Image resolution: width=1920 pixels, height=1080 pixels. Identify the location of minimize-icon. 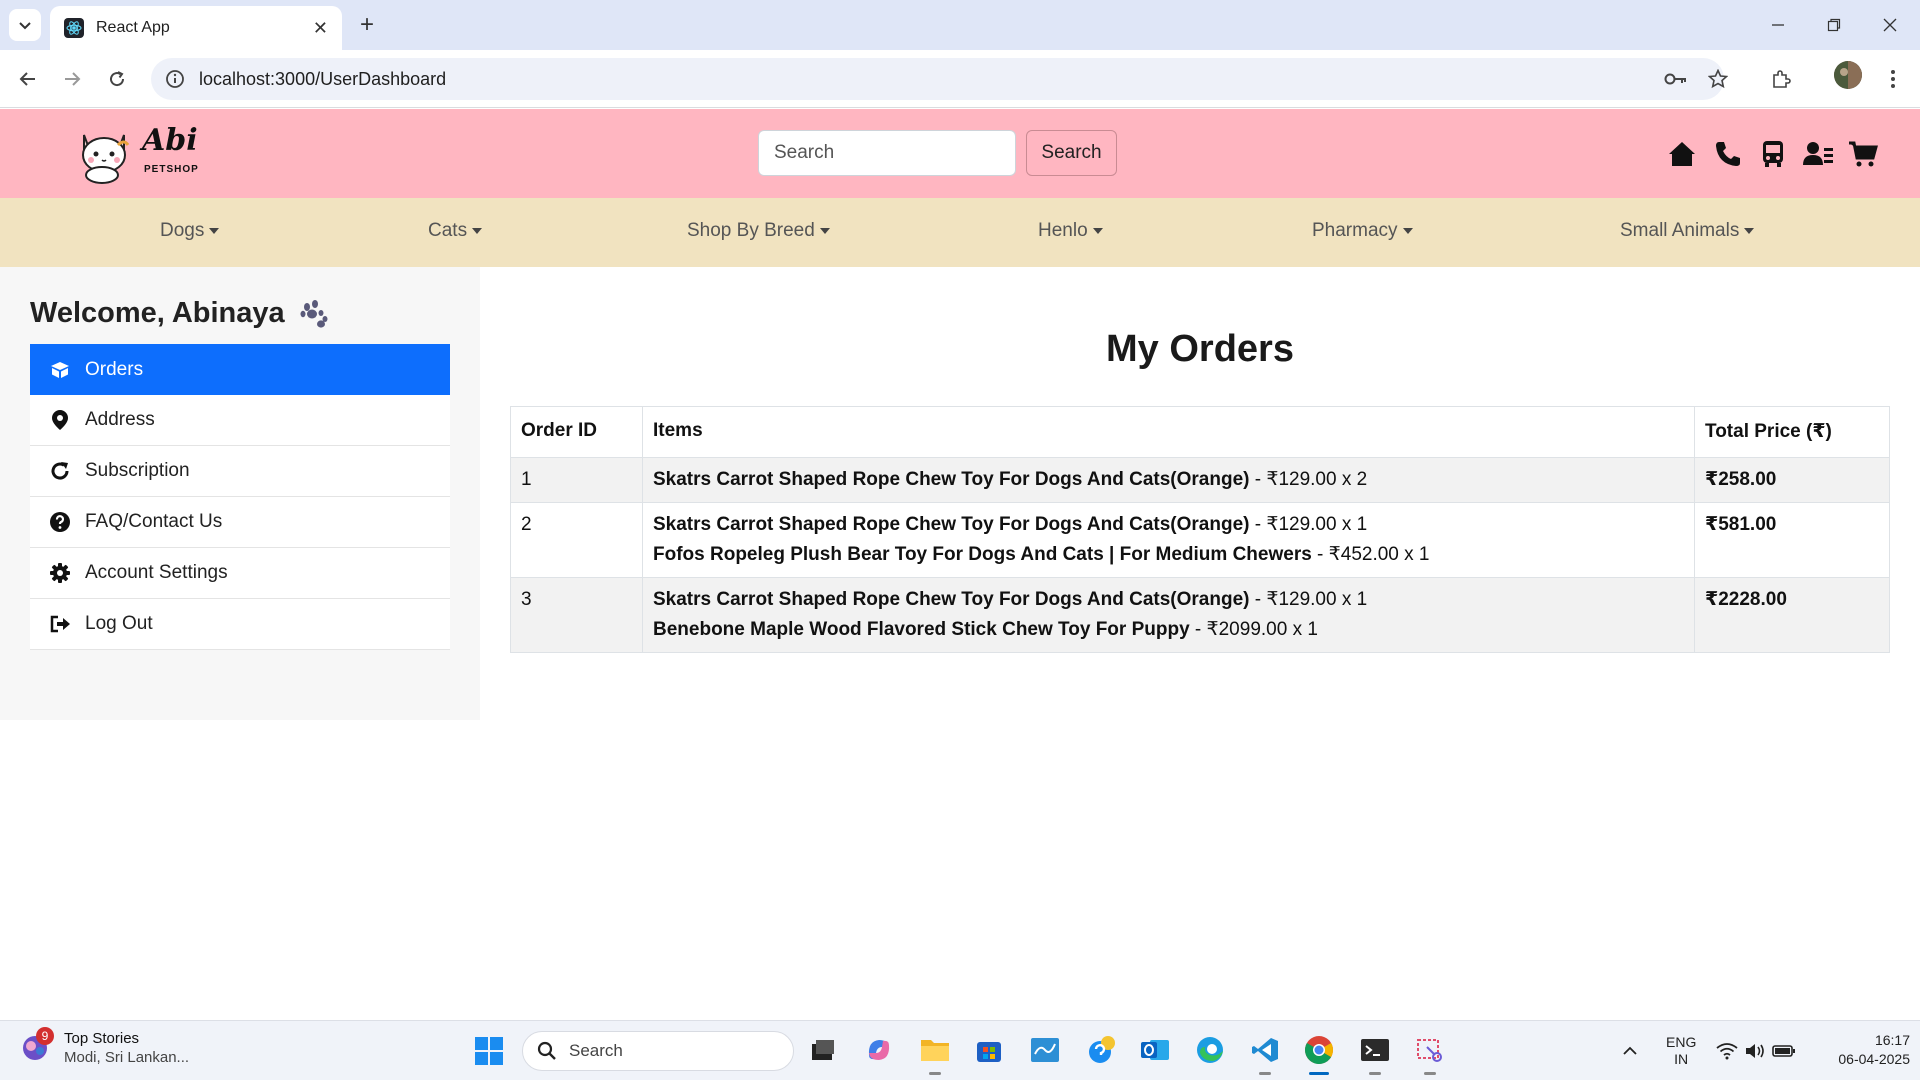
(1778, 25).